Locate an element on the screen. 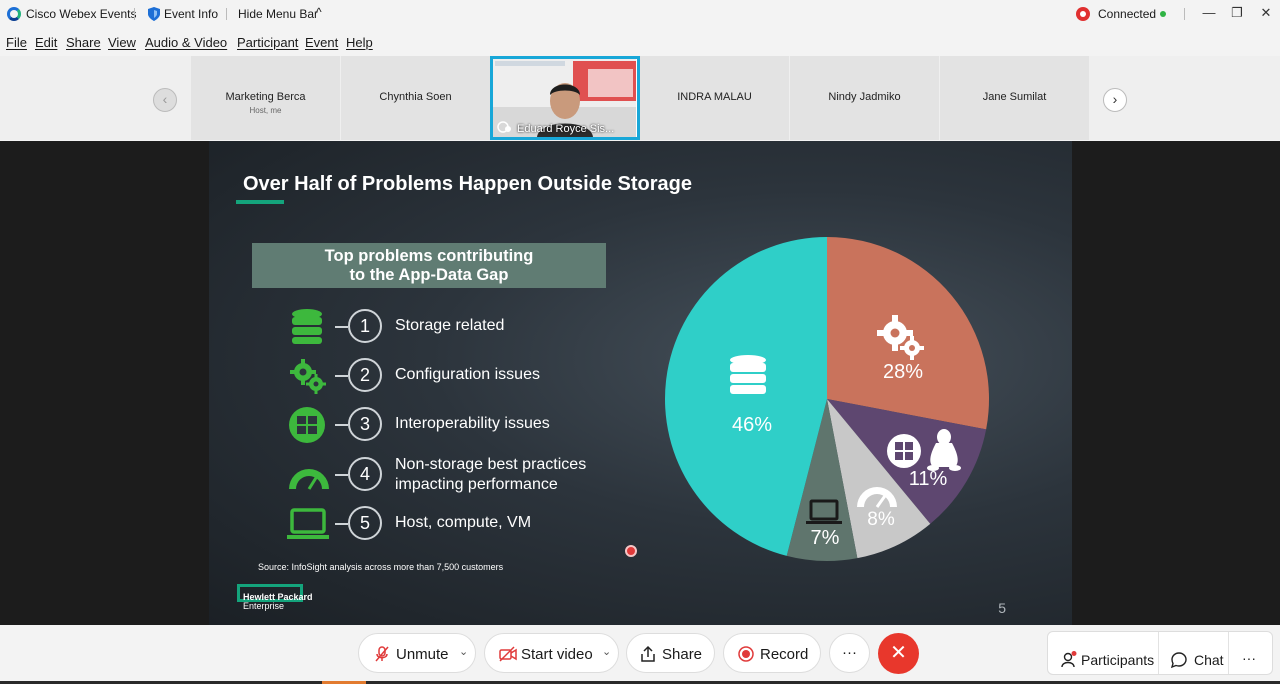 The image size is (1280, 684). more-panels-button: ··· is located at coordinates (1254, 660).